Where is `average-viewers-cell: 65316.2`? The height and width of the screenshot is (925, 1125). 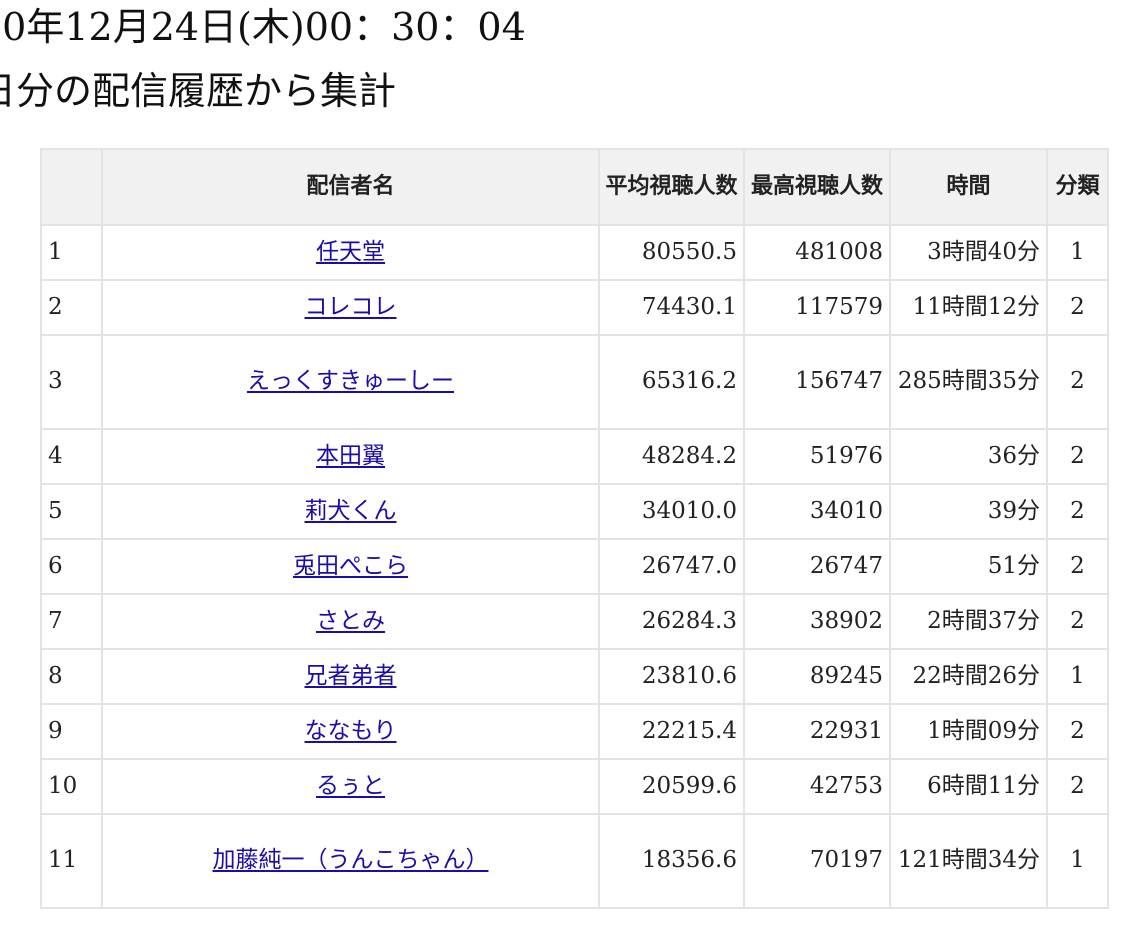 average-viewers-cell: 65316.2 is located at coordinates (671, 382).